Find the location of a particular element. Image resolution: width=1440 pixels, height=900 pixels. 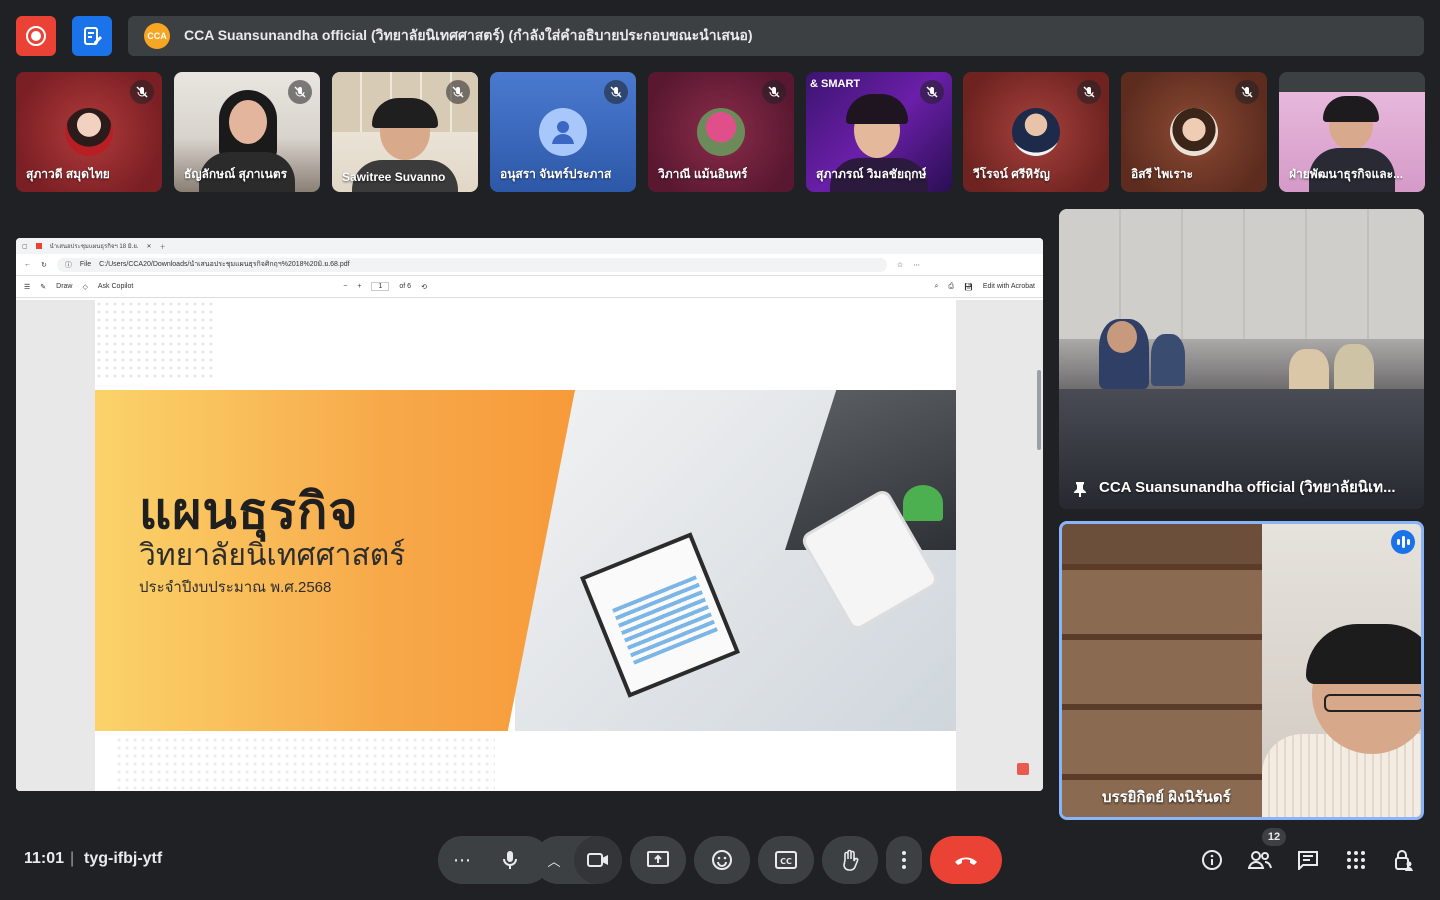

meeting-info-button is located at coordinates (1212, 860).